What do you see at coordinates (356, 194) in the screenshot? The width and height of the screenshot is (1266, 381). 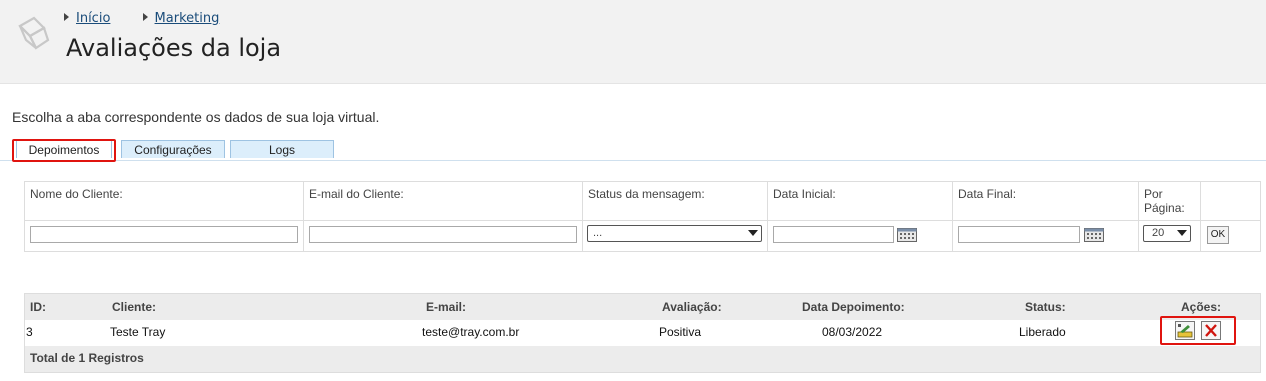 I see `filter-email-label: E-mail do Cliente:` at bounding box center [356, 194].